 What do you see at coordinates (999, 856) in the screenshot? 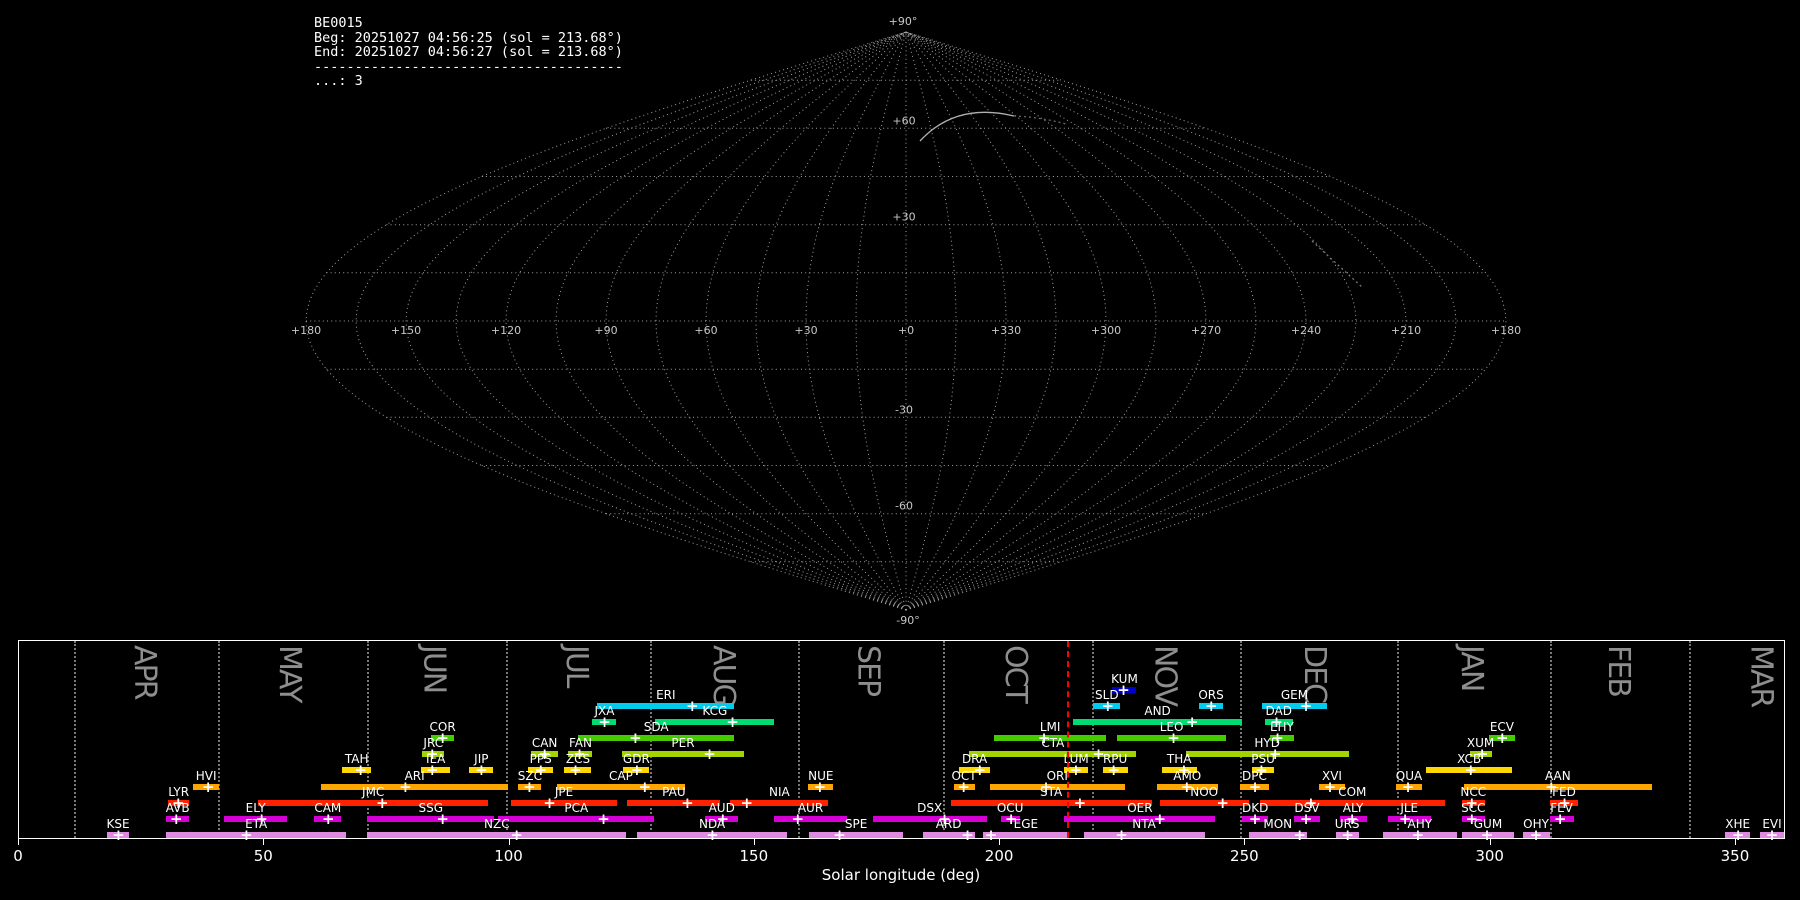
I see `axis-tick-label: 200` at bounding box center [999, 856].